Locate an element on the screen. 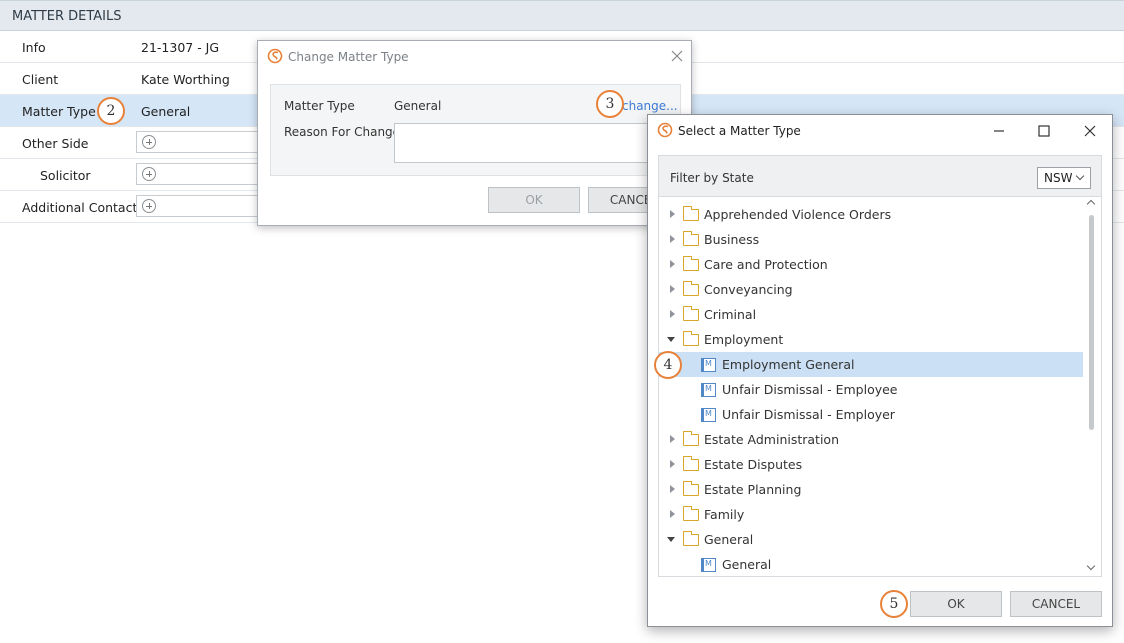 The image size is (1124, 643). scroll-down-icon is located at coordinates (1091, 566).